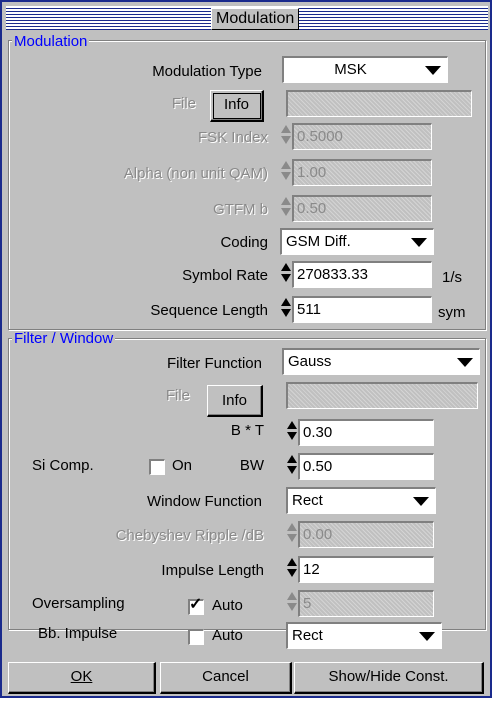  What do you see at coordinates (452, 312) in the screenshot?
I see `sequence-length-unit: sym` at bounding box center [452, 312].